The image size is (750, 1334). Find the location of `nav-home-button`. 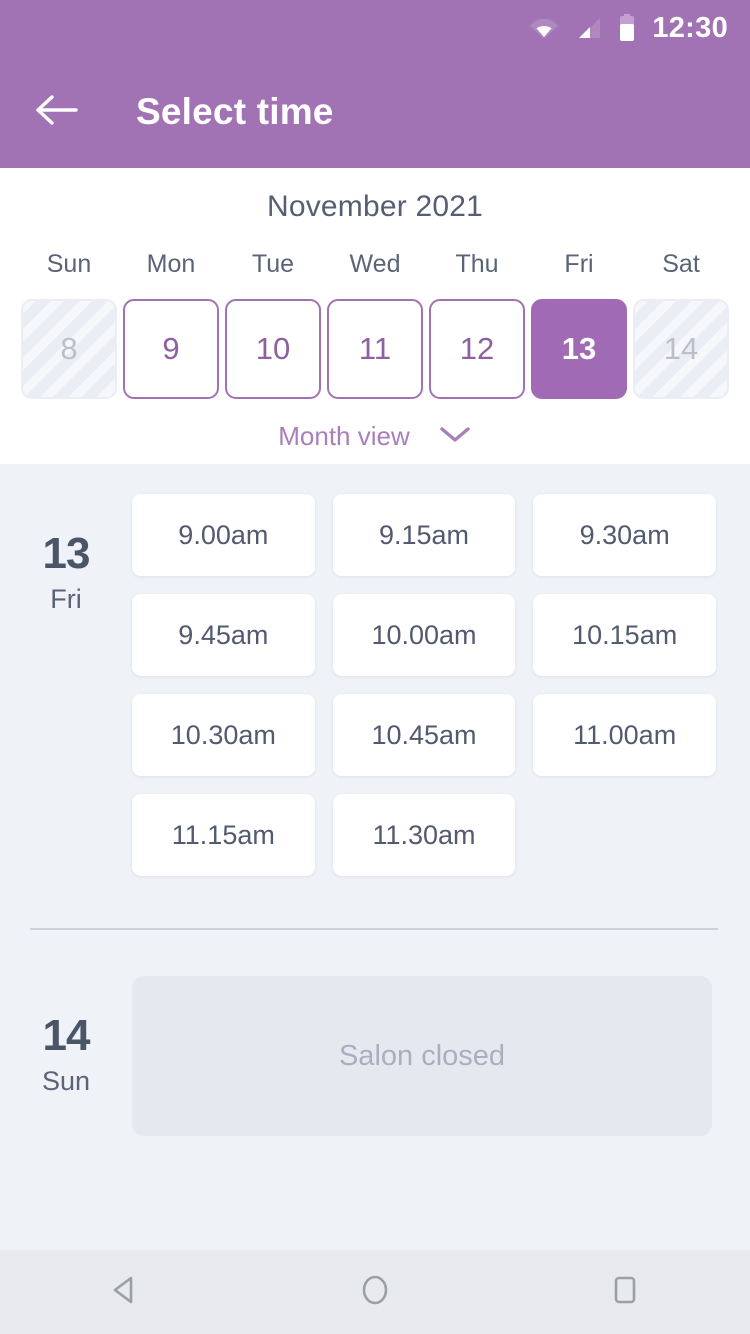

nav-home-button is located at coordinates (375, 1292).